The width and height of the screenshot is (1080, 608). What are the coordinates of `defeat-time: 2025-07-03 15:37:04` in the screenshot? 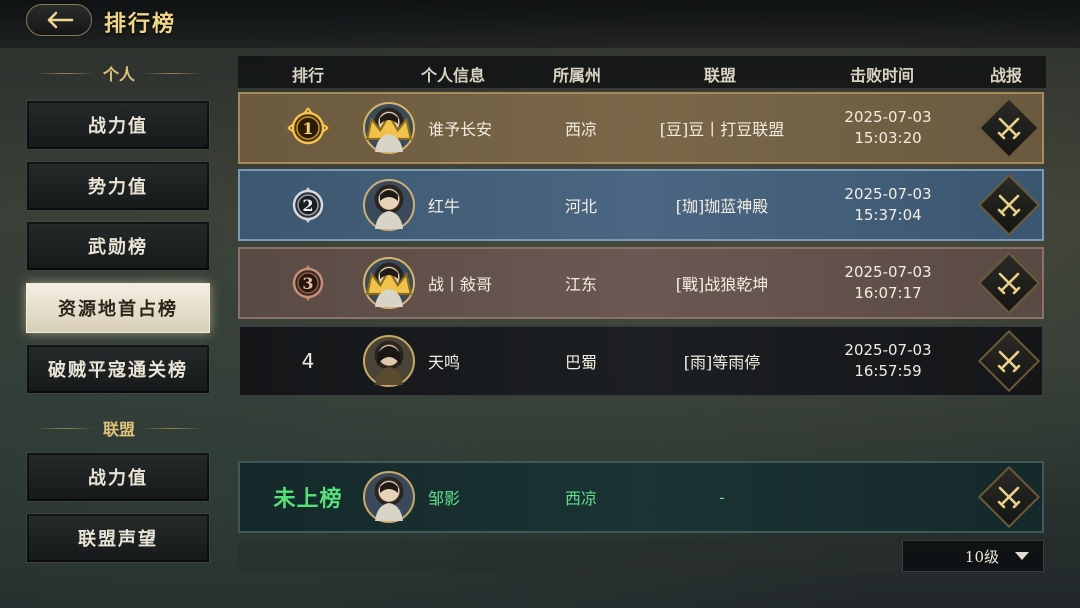 It's located at (887, 205).